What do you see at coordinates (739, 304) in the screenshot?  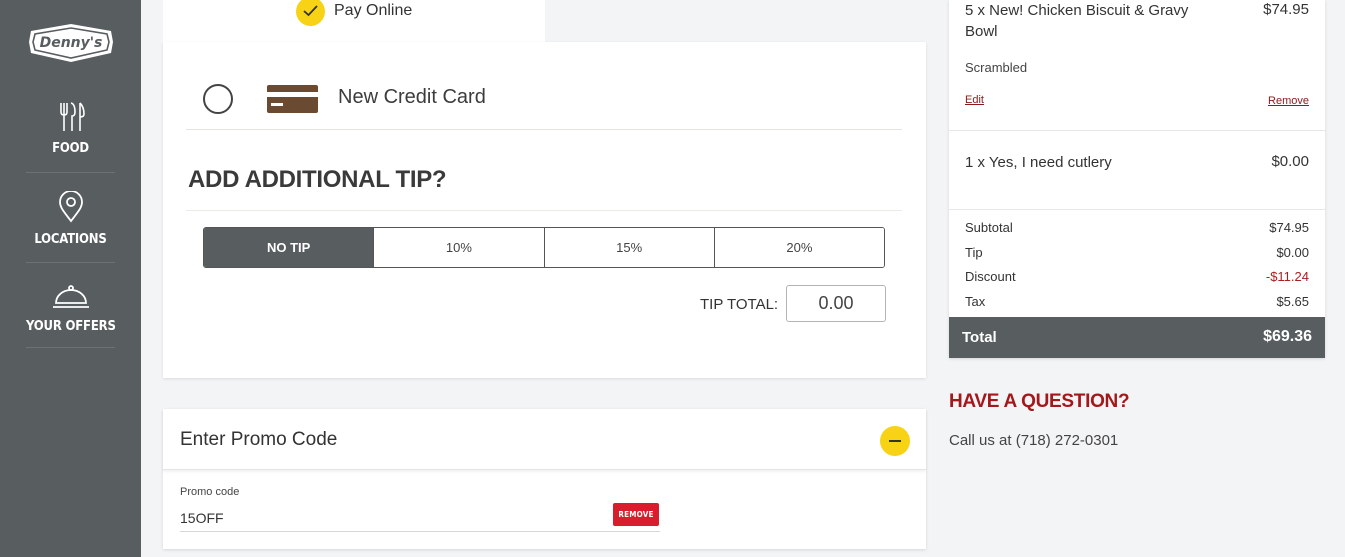 I see `tip-total-label: TIP TOTAL:` at bounding box center [739, 304].